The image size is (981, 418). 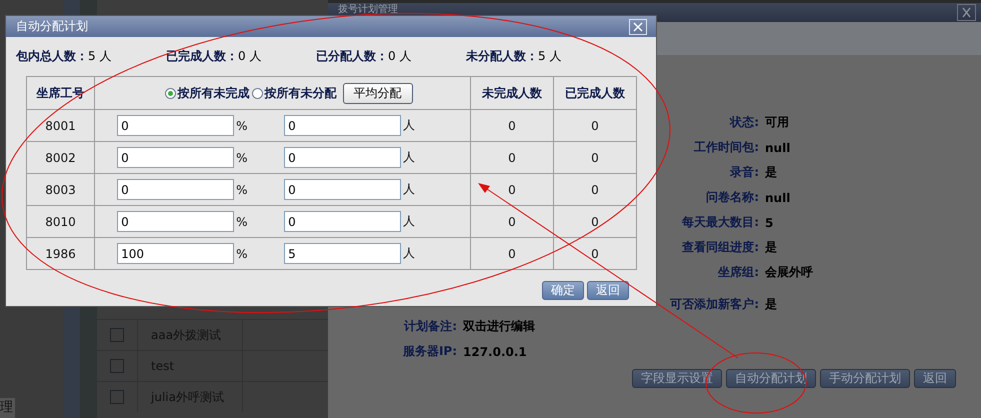 I want to click on field-value: 双击进行编辑, so click(x=499, y=326).